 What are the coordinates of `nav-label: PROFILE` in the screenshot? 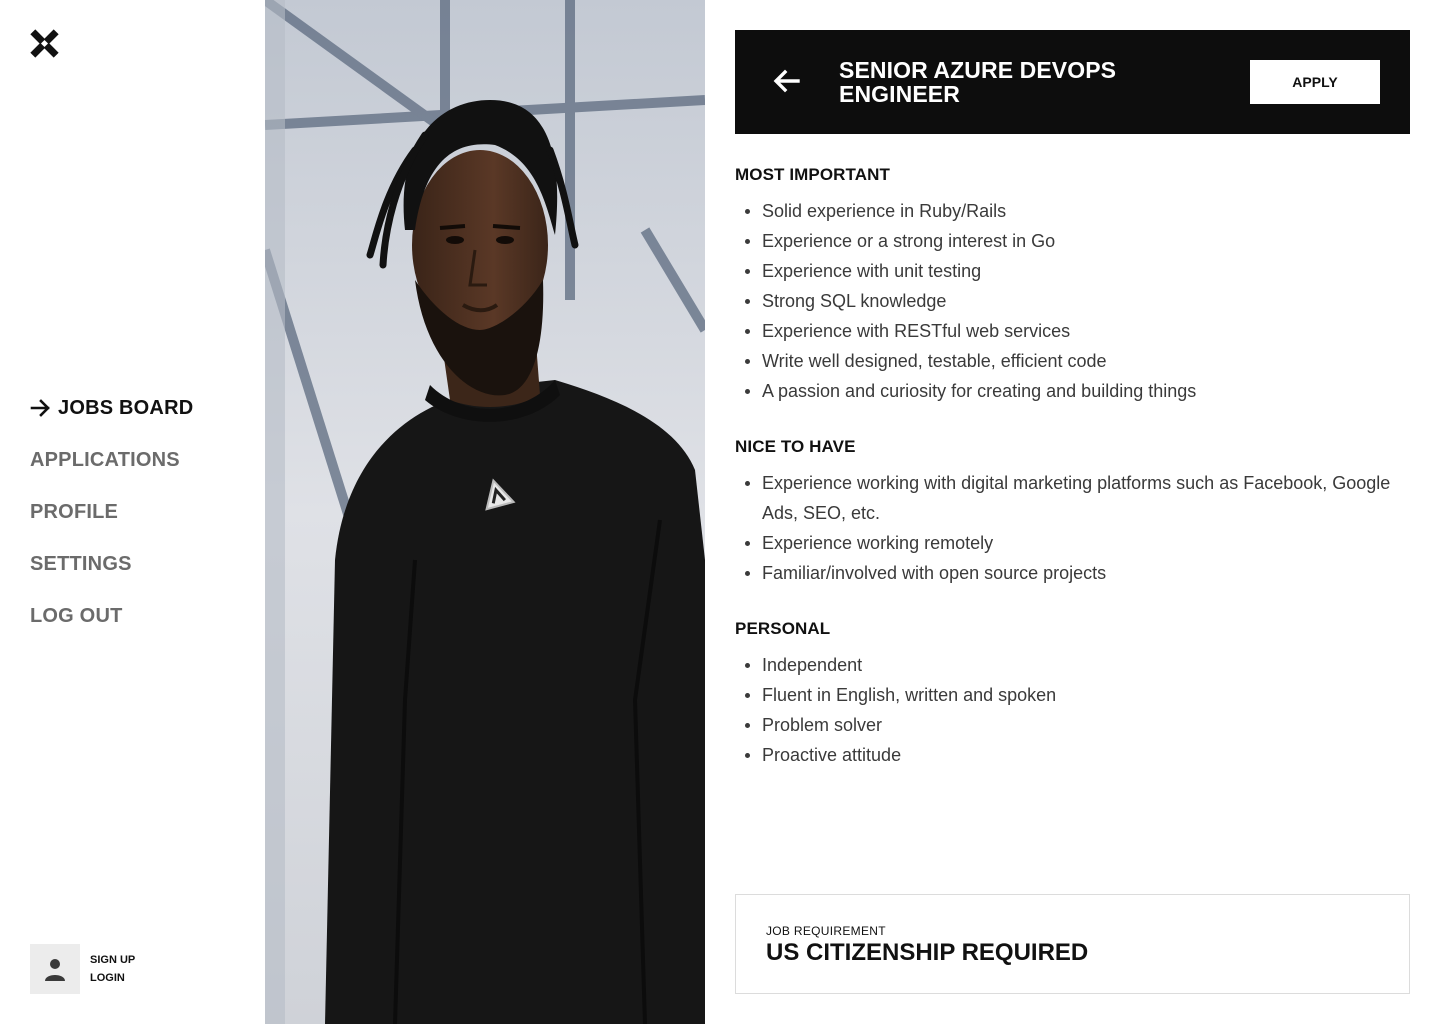 It's located at (74, 511).